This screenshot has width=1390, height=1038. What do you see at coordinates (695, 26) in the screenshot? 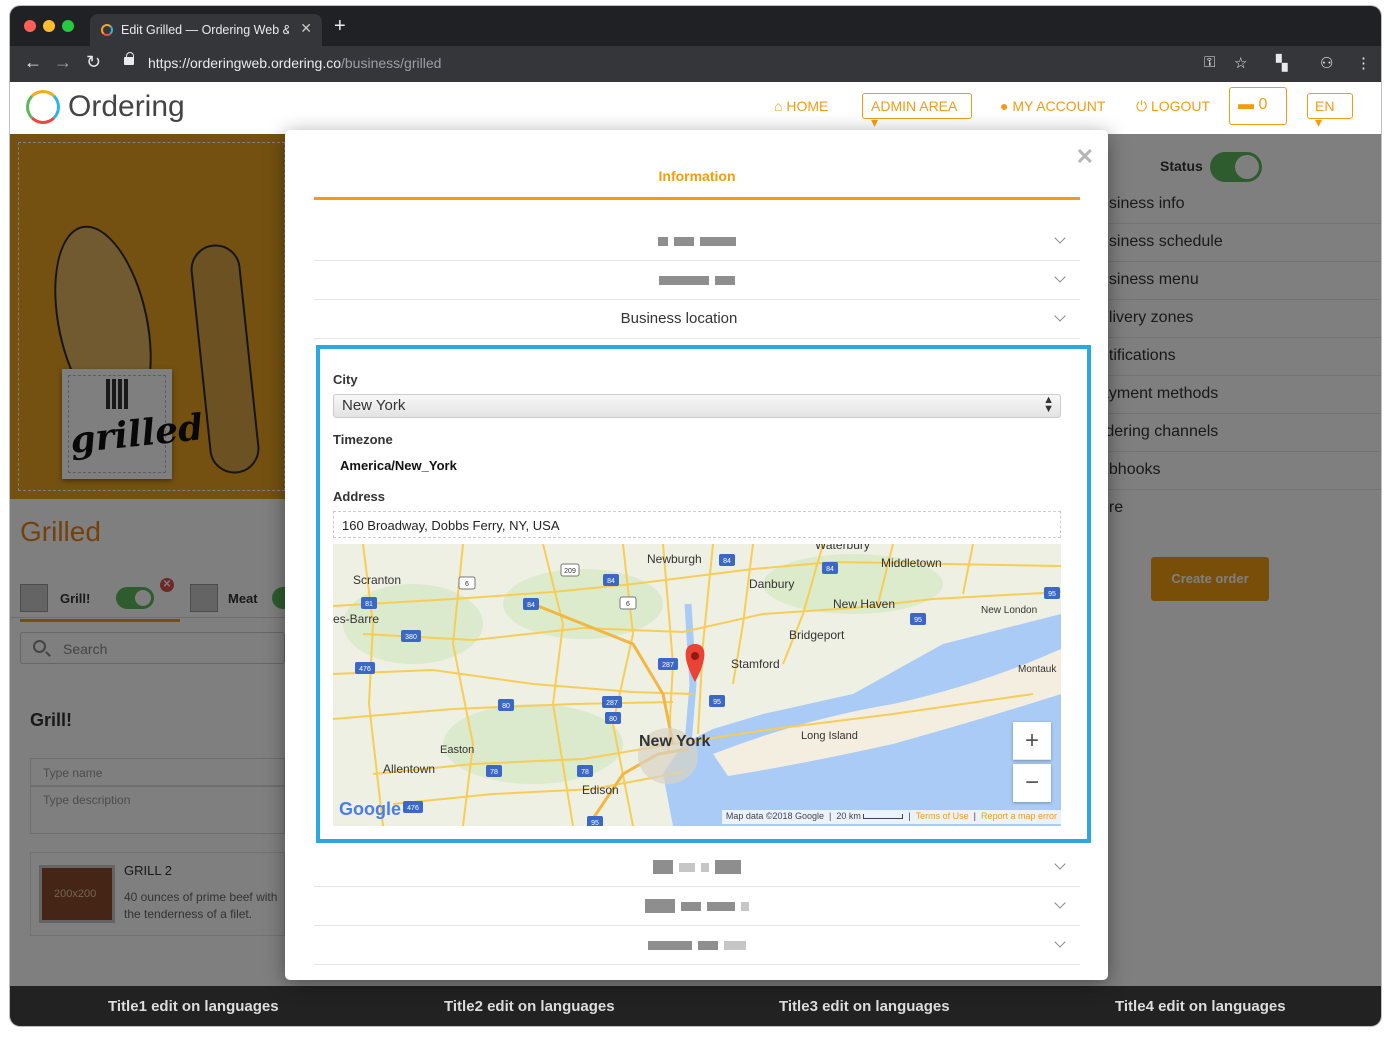
I see `tab-bar: Edit Grilled — Ordering Web & ✕ +` at bounding box center [695, 26].